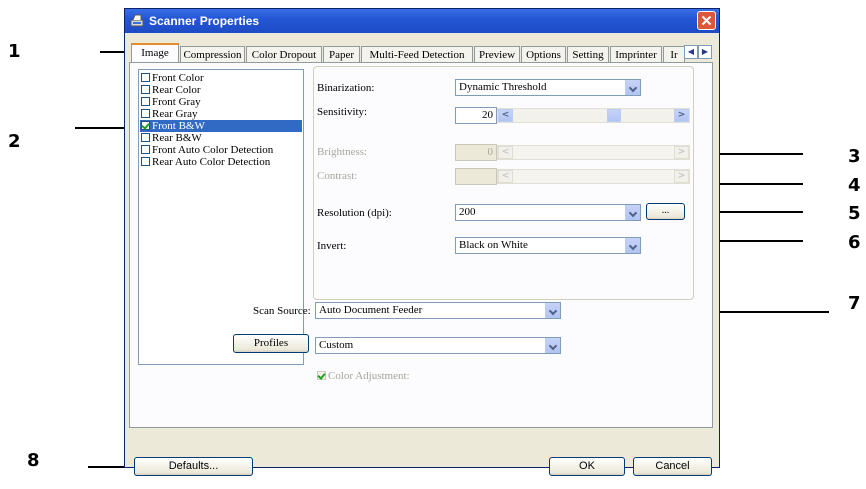  What do you see at coordinates (438, 345) in the screenshot?
I see `profile-select: Custom` at bounding box center [438, 345].